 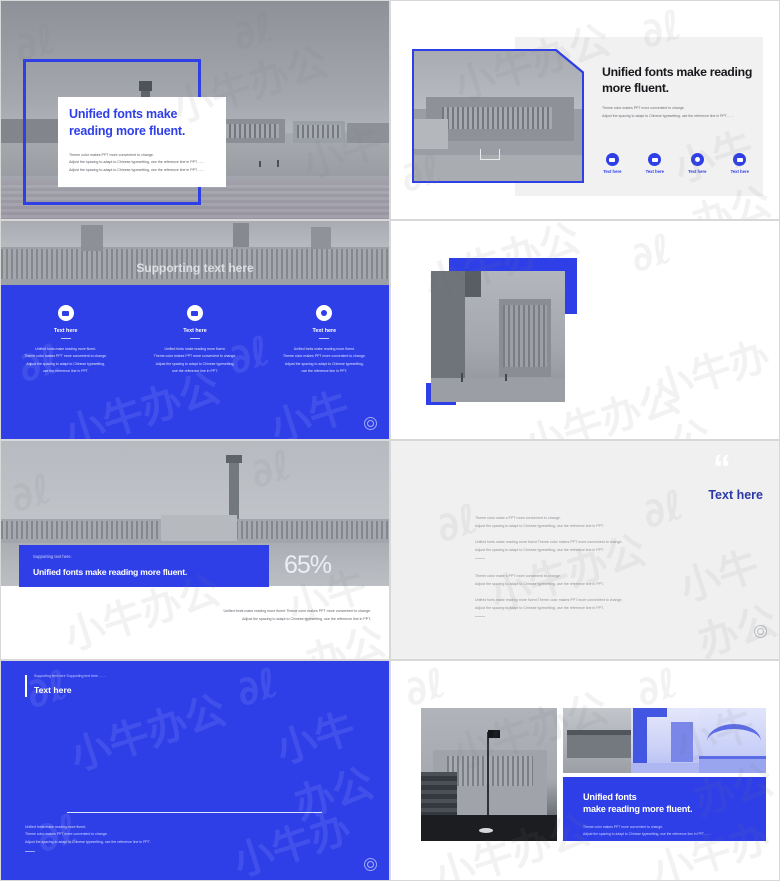 I want to click on slide-7-accent-bar, so click(x=26, y=686).